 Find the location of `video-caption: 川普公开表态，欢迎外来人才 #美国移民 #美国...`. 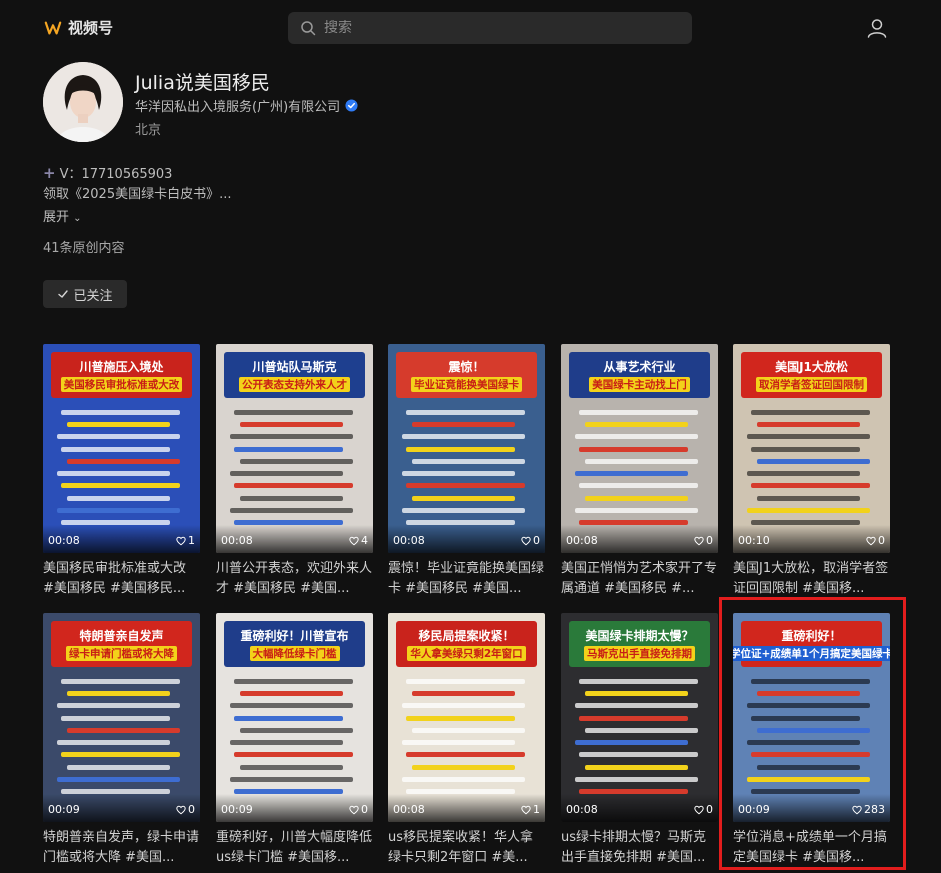

video-caption: 川普公开表态，欢迎外来人才 #美国移民 #美国... is located at coordinates (294, 579).